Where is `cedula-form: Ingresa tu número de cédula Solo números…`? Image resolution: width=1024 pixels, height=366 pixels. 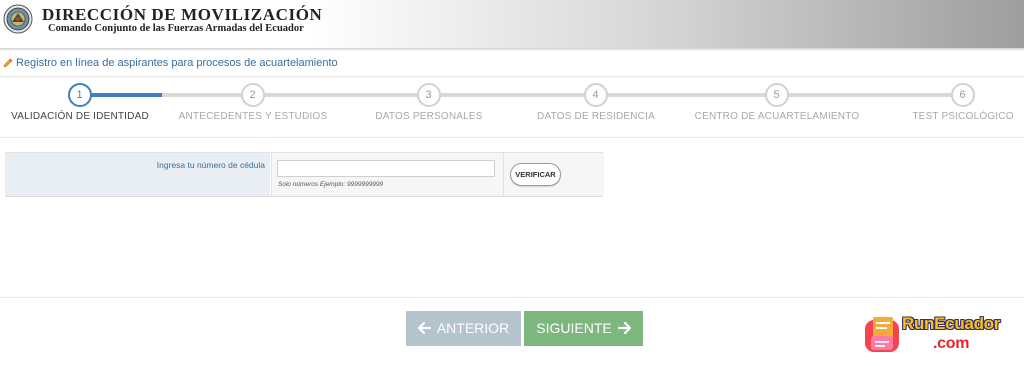 cedula-form: Ingresa tu número de cédula Solo números… is located at coordinates (304, 174).